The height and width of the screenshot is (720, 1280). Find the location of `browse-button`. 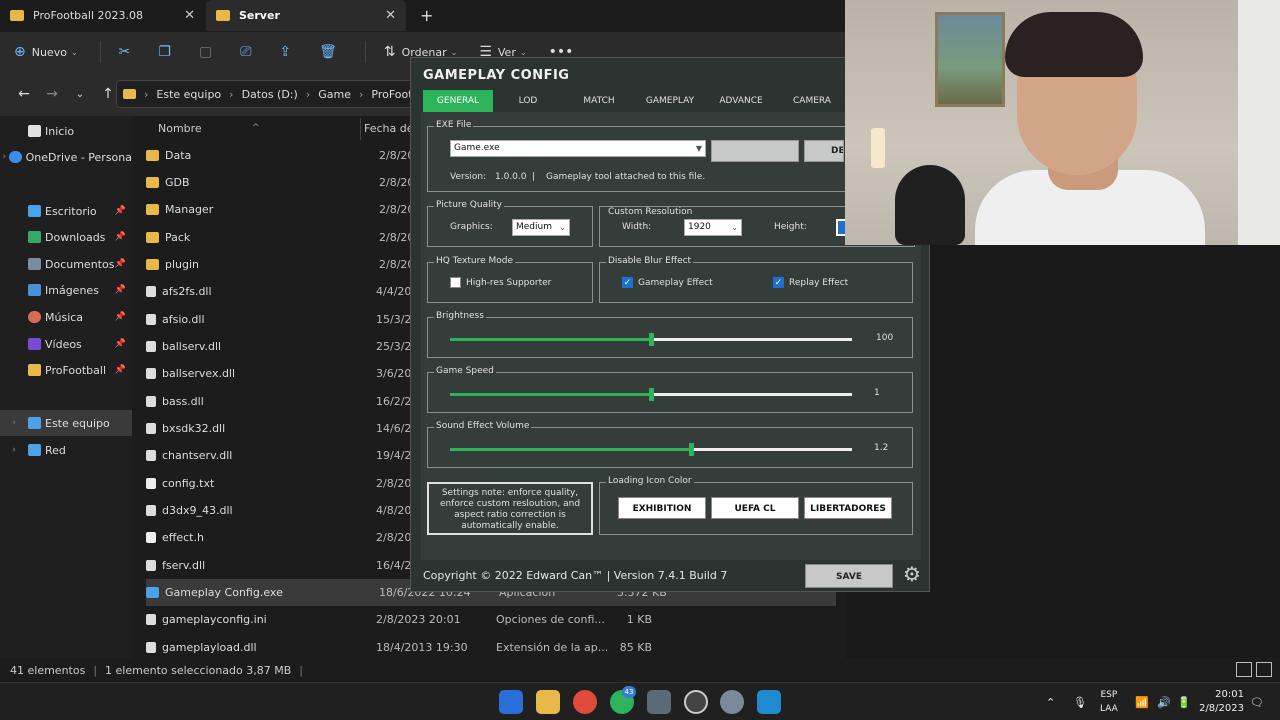

browse-button is located at coordinates (755, 151).